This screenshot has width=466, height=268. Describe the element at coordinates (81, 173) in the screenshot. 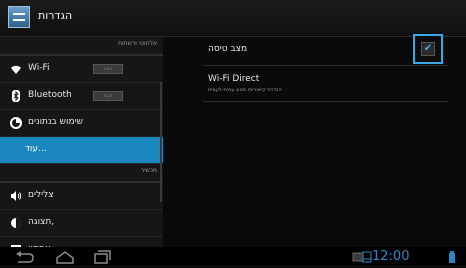

I see `section-header-device: מכשיר` at that location.